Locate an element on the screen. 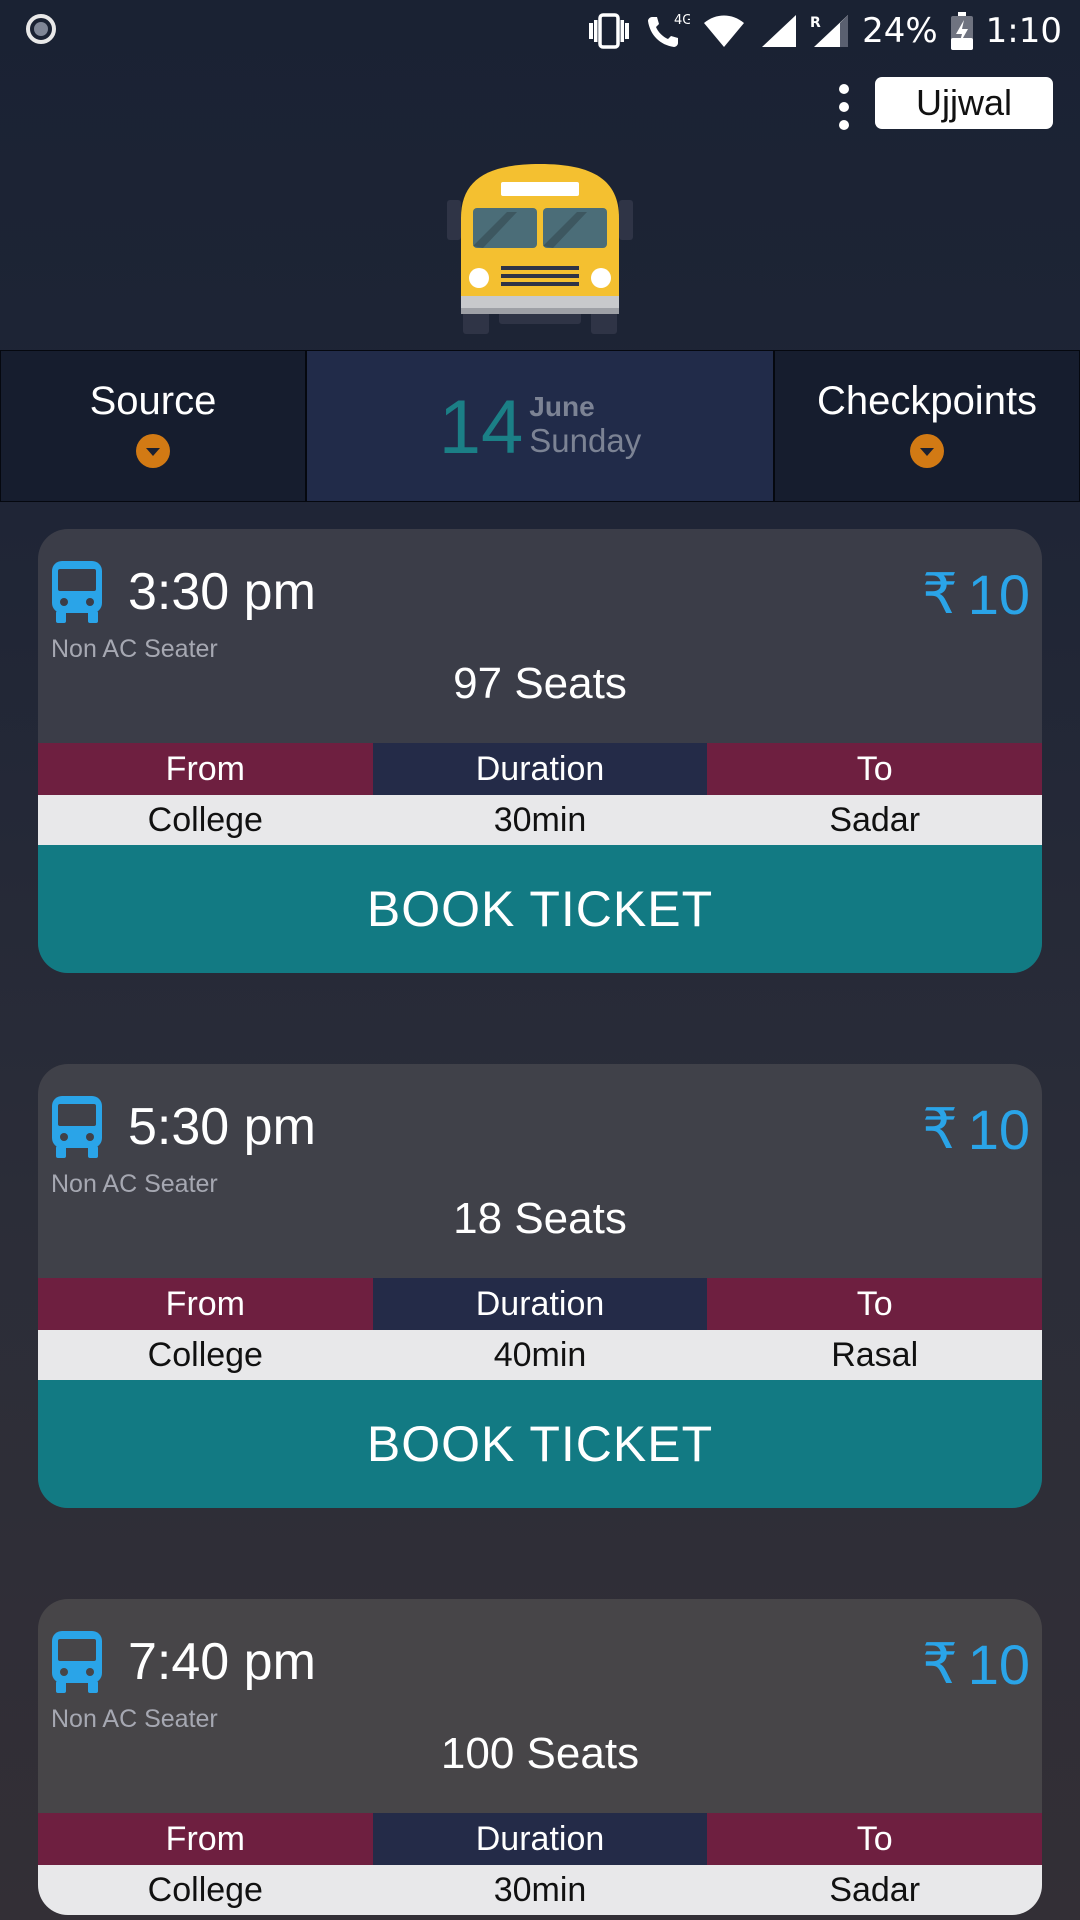 The width and height of the screenshot is (1080, 1920). status-bar: 4G R 24% 1:10 is located at coordinates (540, 31).